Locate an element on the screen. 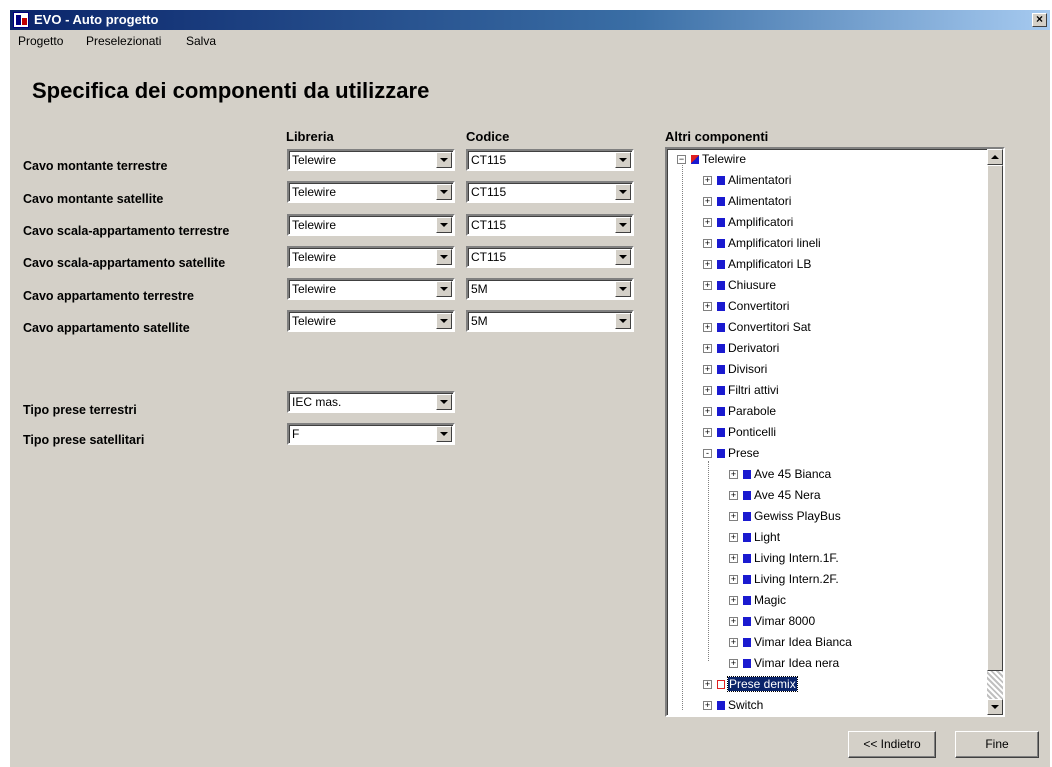 The width and height of the screenshot is (1052, 767). tree-guide-line is located at coordinates (708, 561).